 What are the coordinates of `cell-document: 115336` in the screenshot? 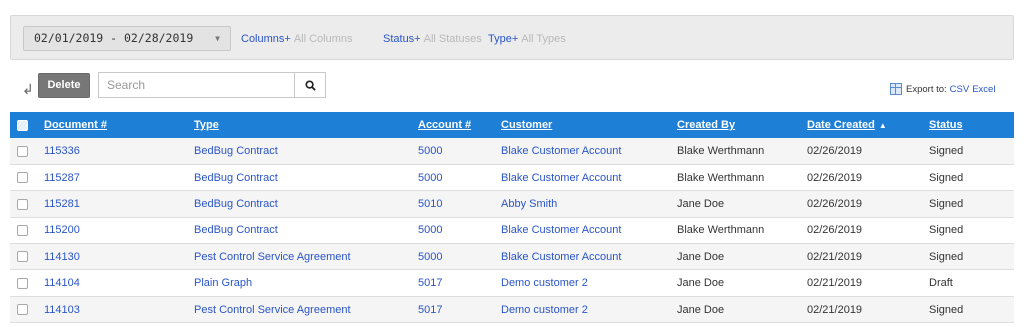 It's located at (119, 151).